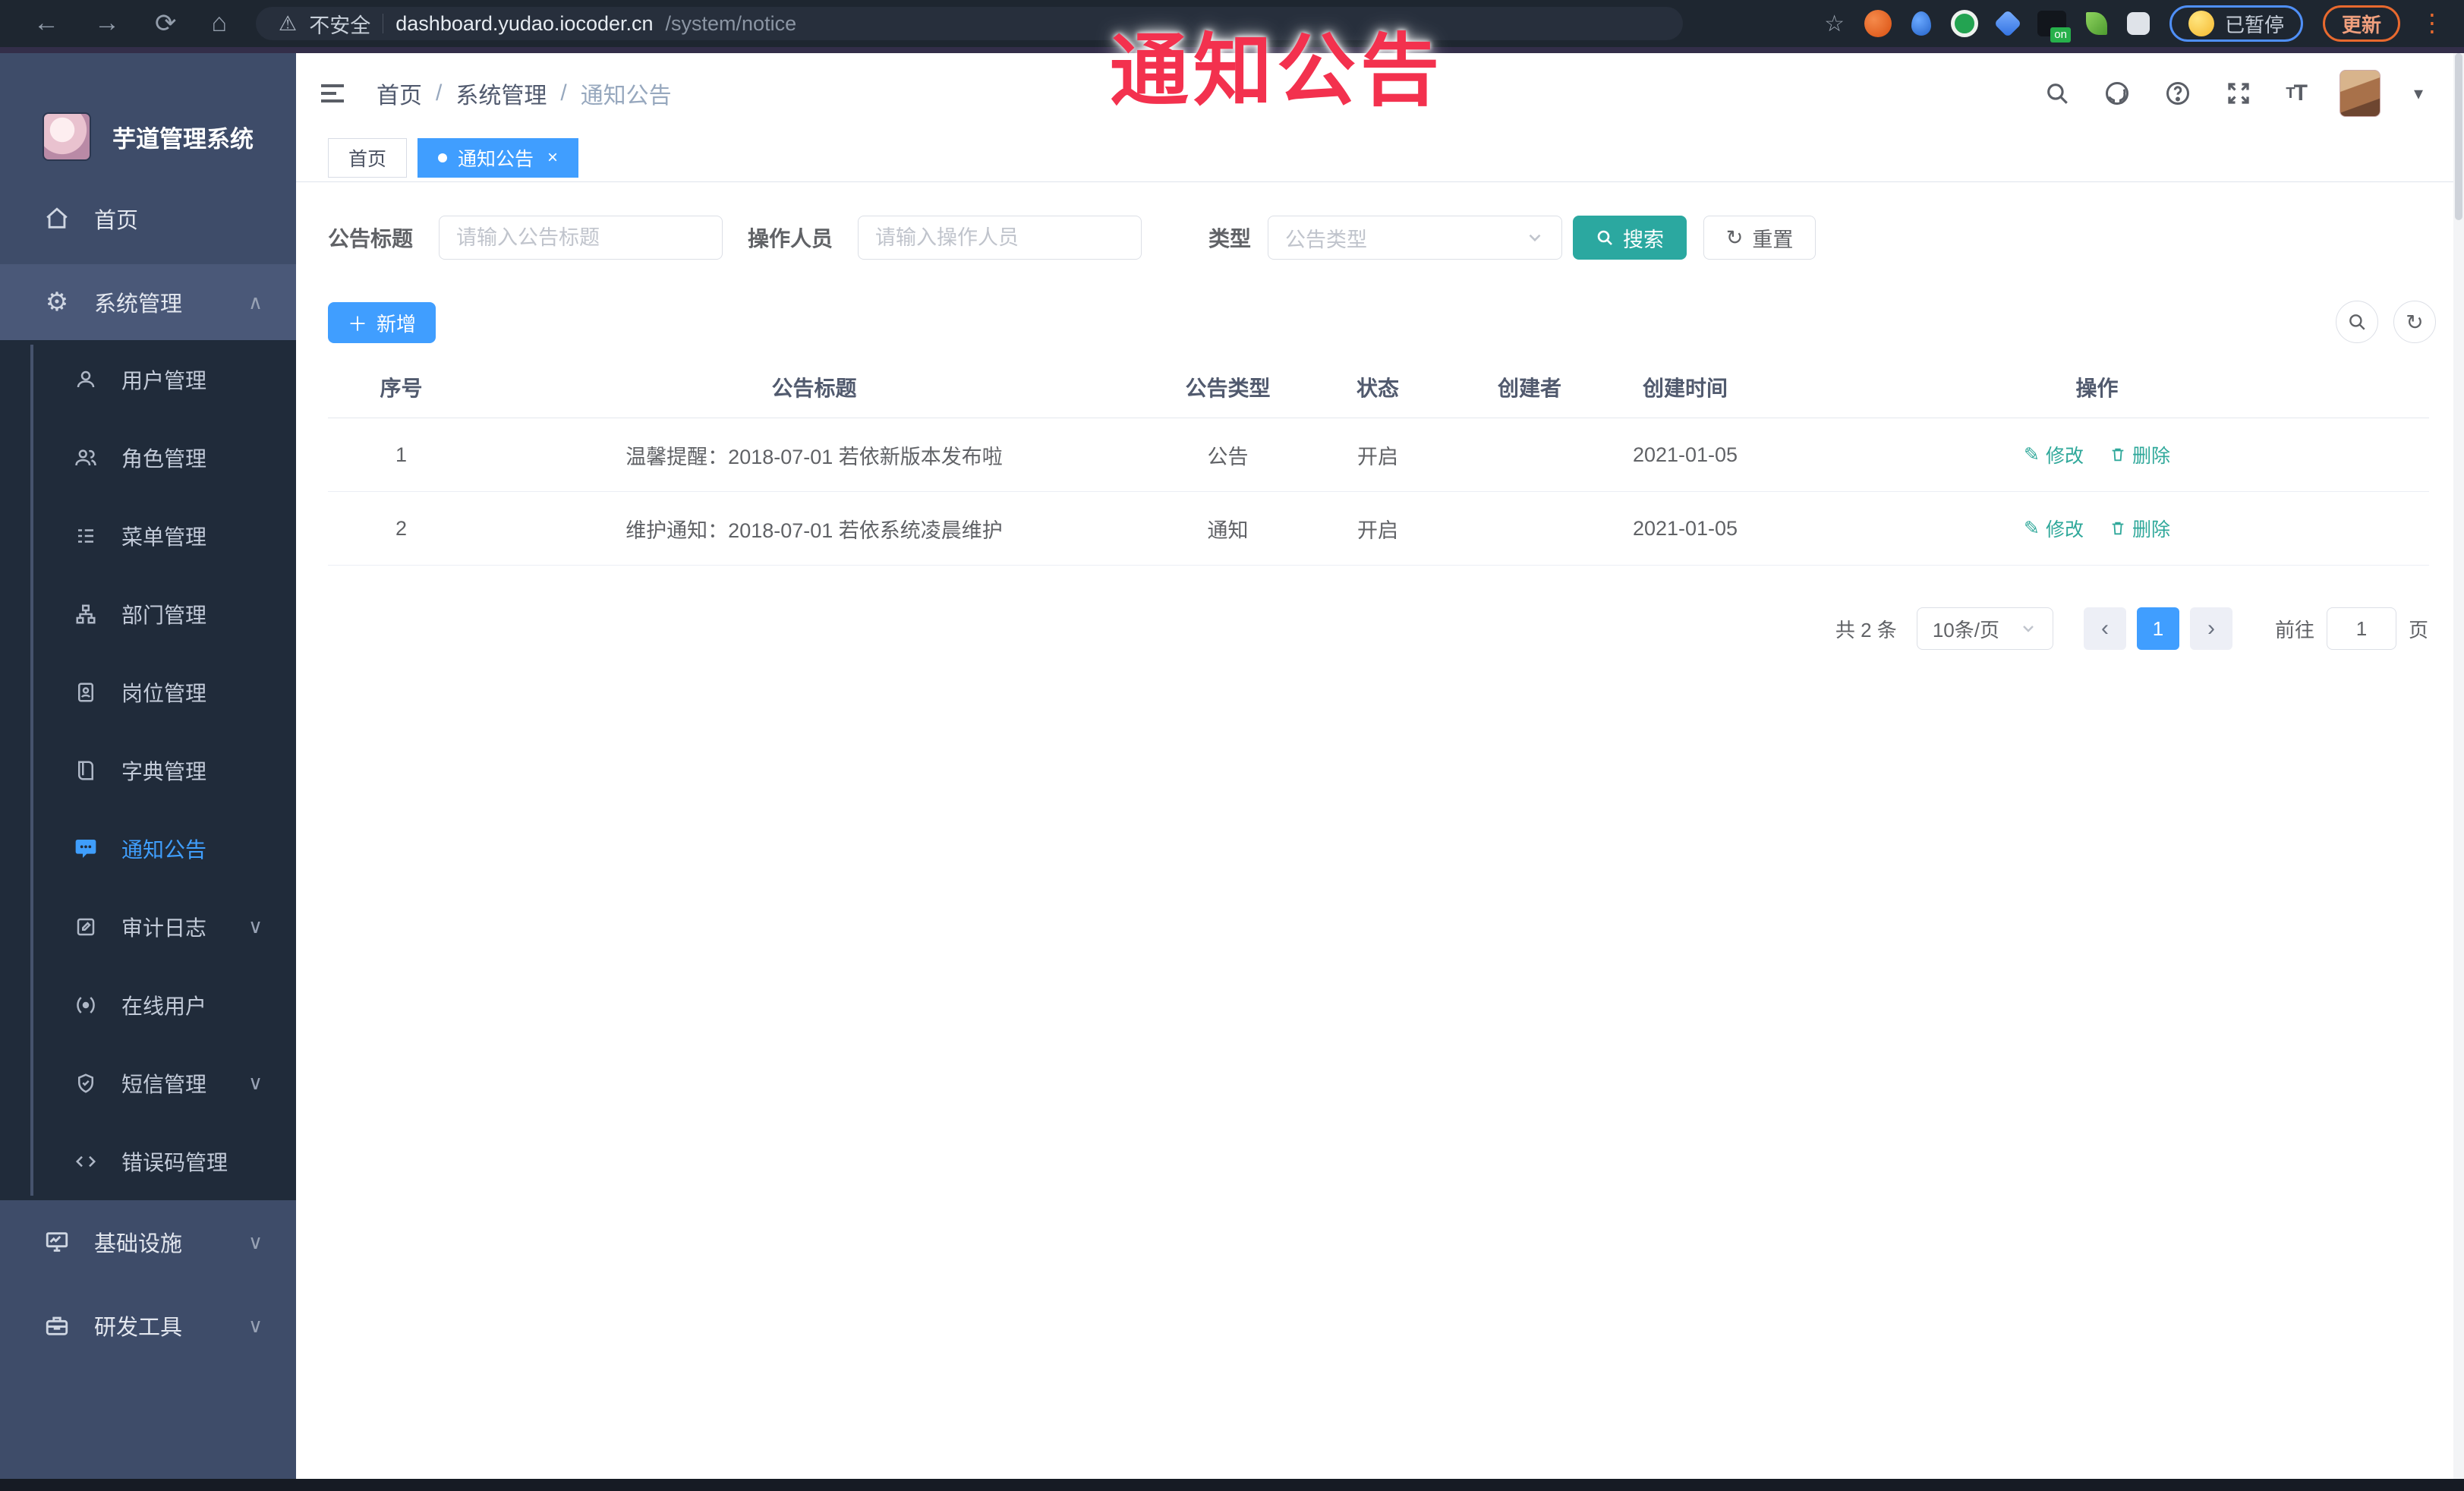 The image size is (2464, 1491). I want to click on sidebar-item-users: 用户管理, so click(148, 379).